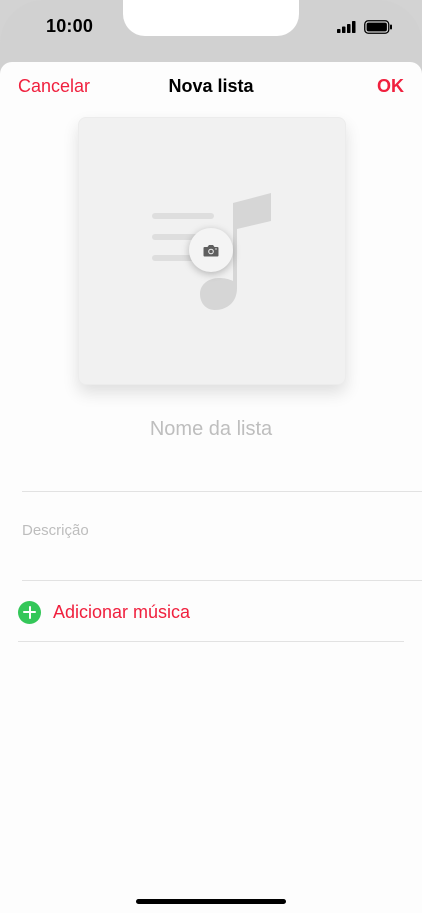 This screenshot has width=422, height=913. What do you see at coordinates (211, 901) in the screenshot?
I see `home-indicator` at bounding box center [211, 901].